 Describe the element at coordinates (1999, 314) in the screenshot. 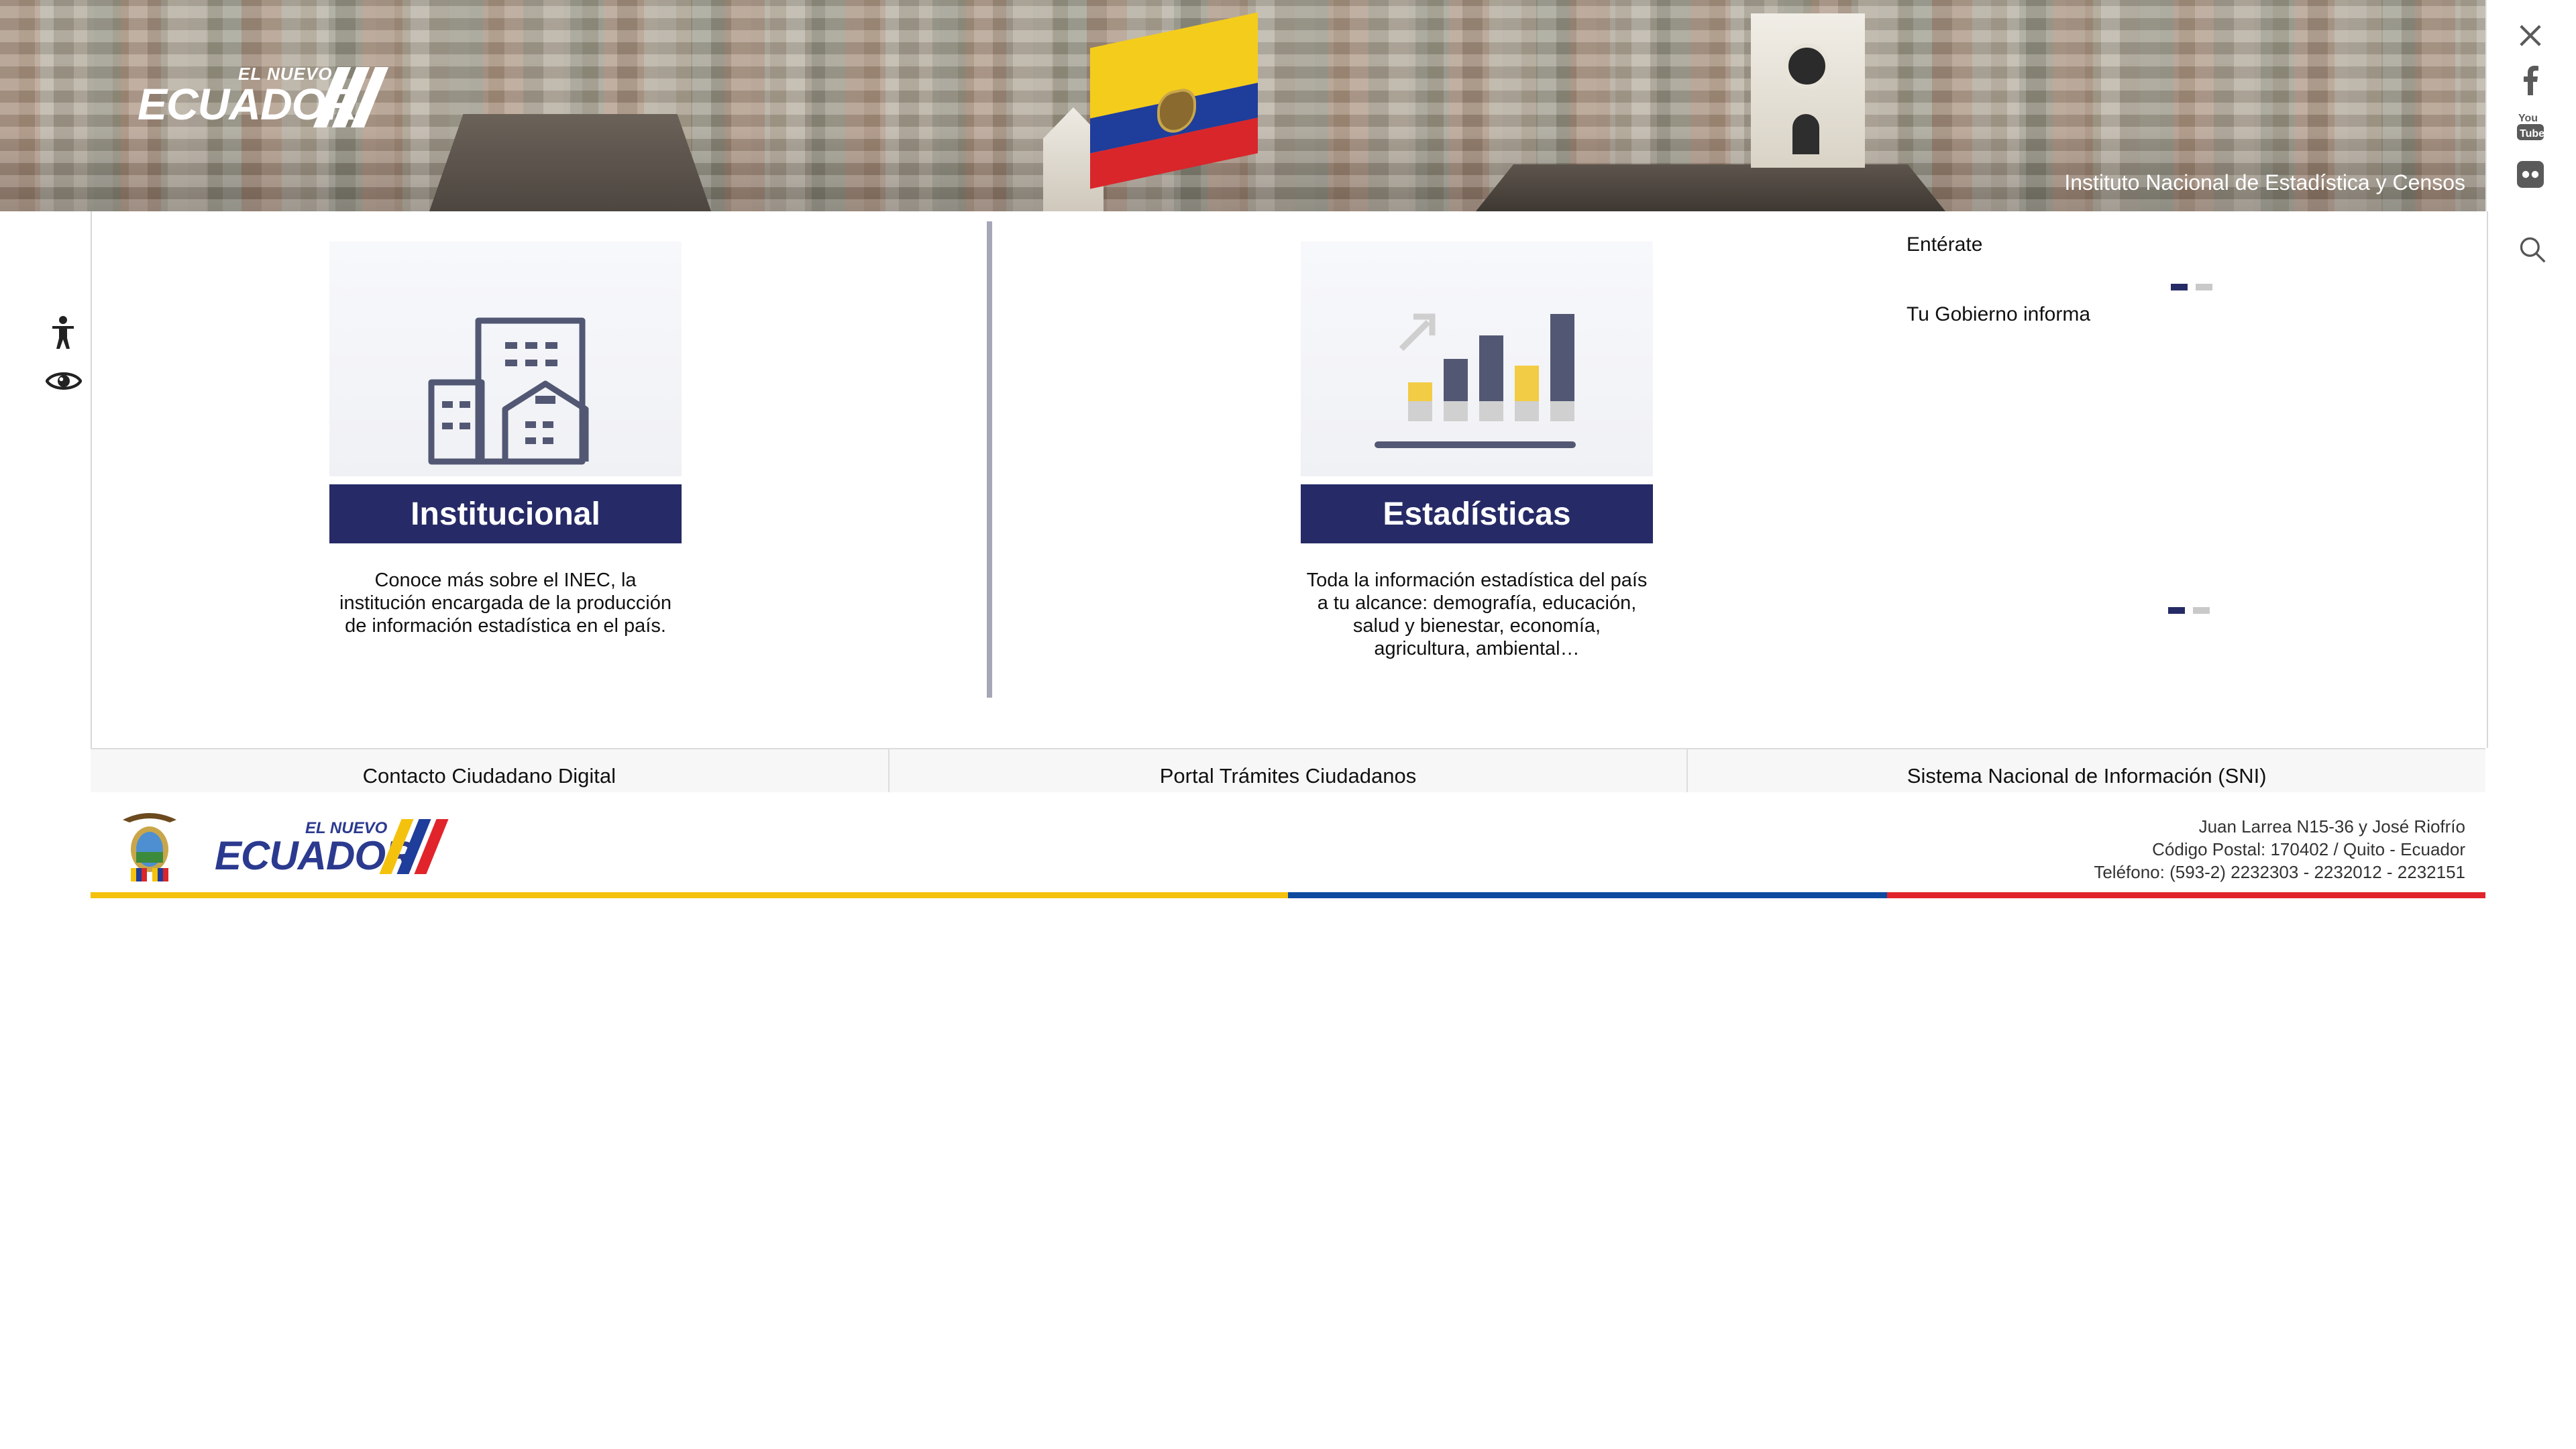

I see `tu-gobierno-informa-heading: Tu Gobierno informa` at that location.